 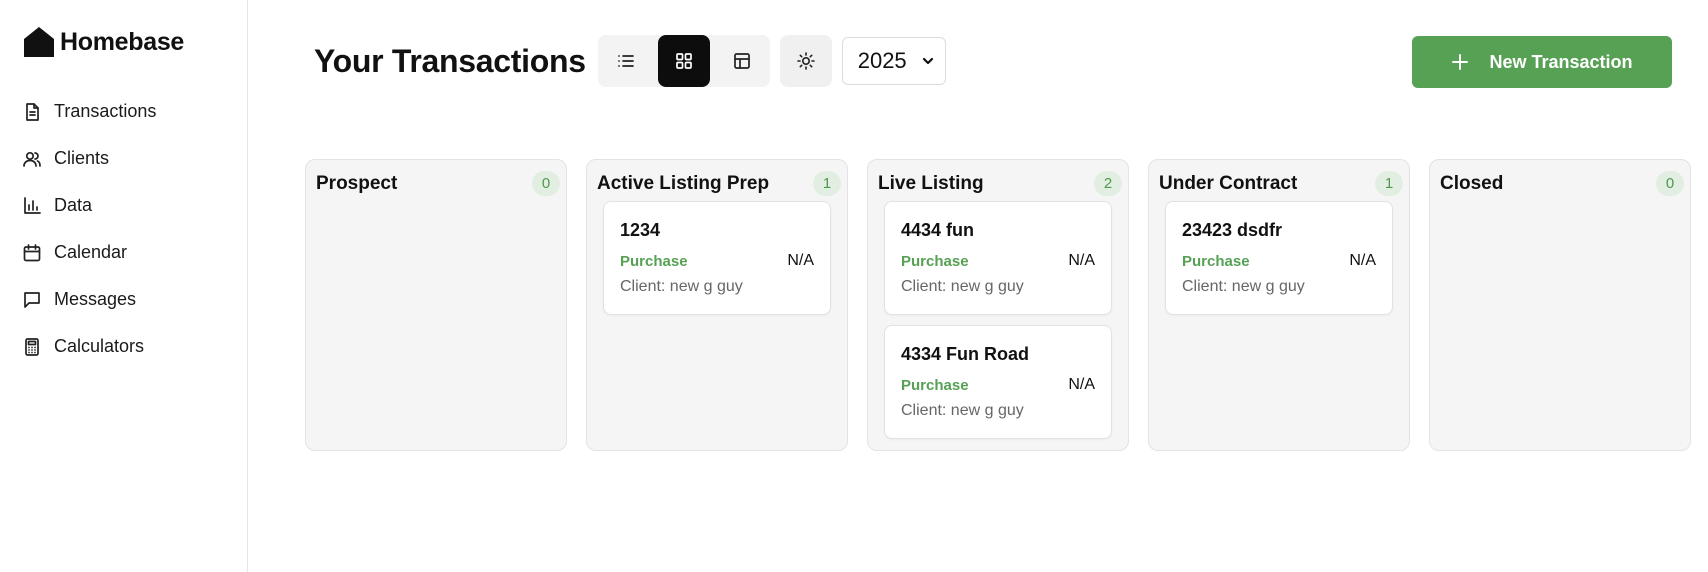 I want to click on sidebar-item-label: Calculators, so click(x=99, y=346).